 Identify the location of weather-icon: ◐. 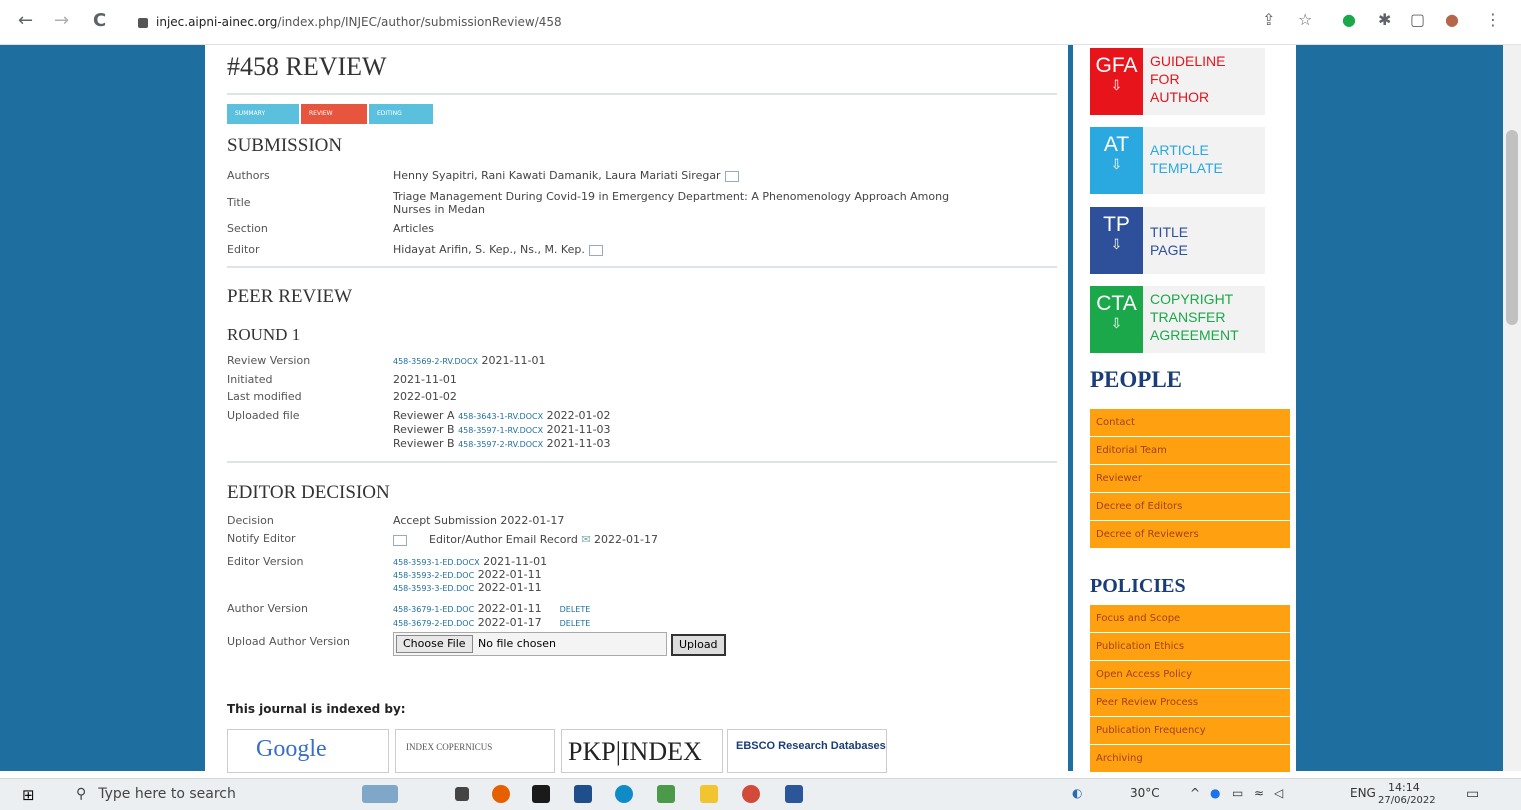
(1077, 793).